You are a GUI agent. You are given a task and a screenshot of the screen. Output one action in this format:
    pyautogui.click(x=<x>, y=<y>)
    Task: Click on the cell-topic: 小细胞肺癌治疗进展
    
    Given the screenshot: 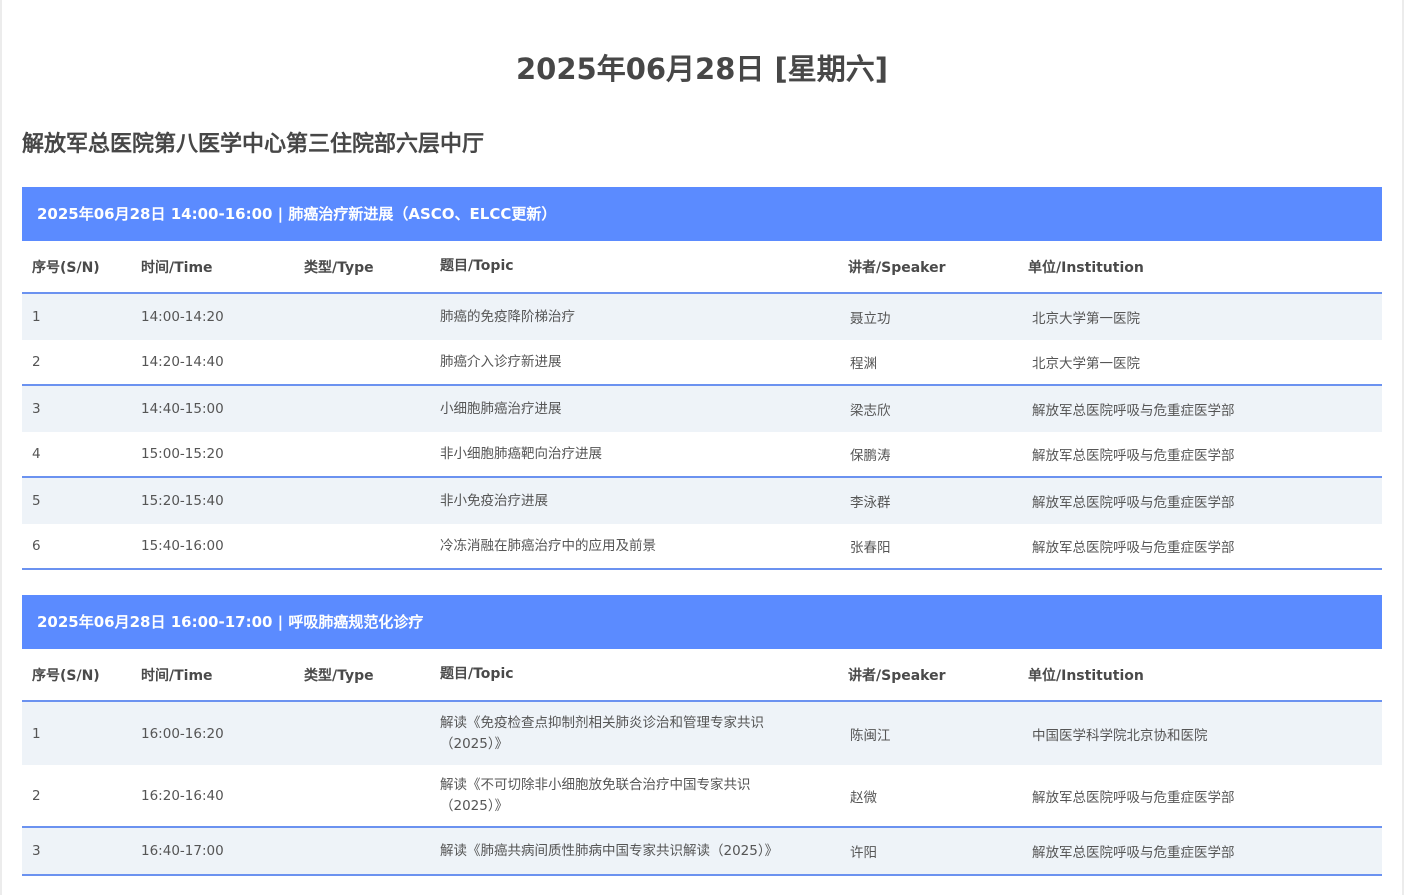 What is the action you would take?
    pyautogui.click(x=501, y=408)
    